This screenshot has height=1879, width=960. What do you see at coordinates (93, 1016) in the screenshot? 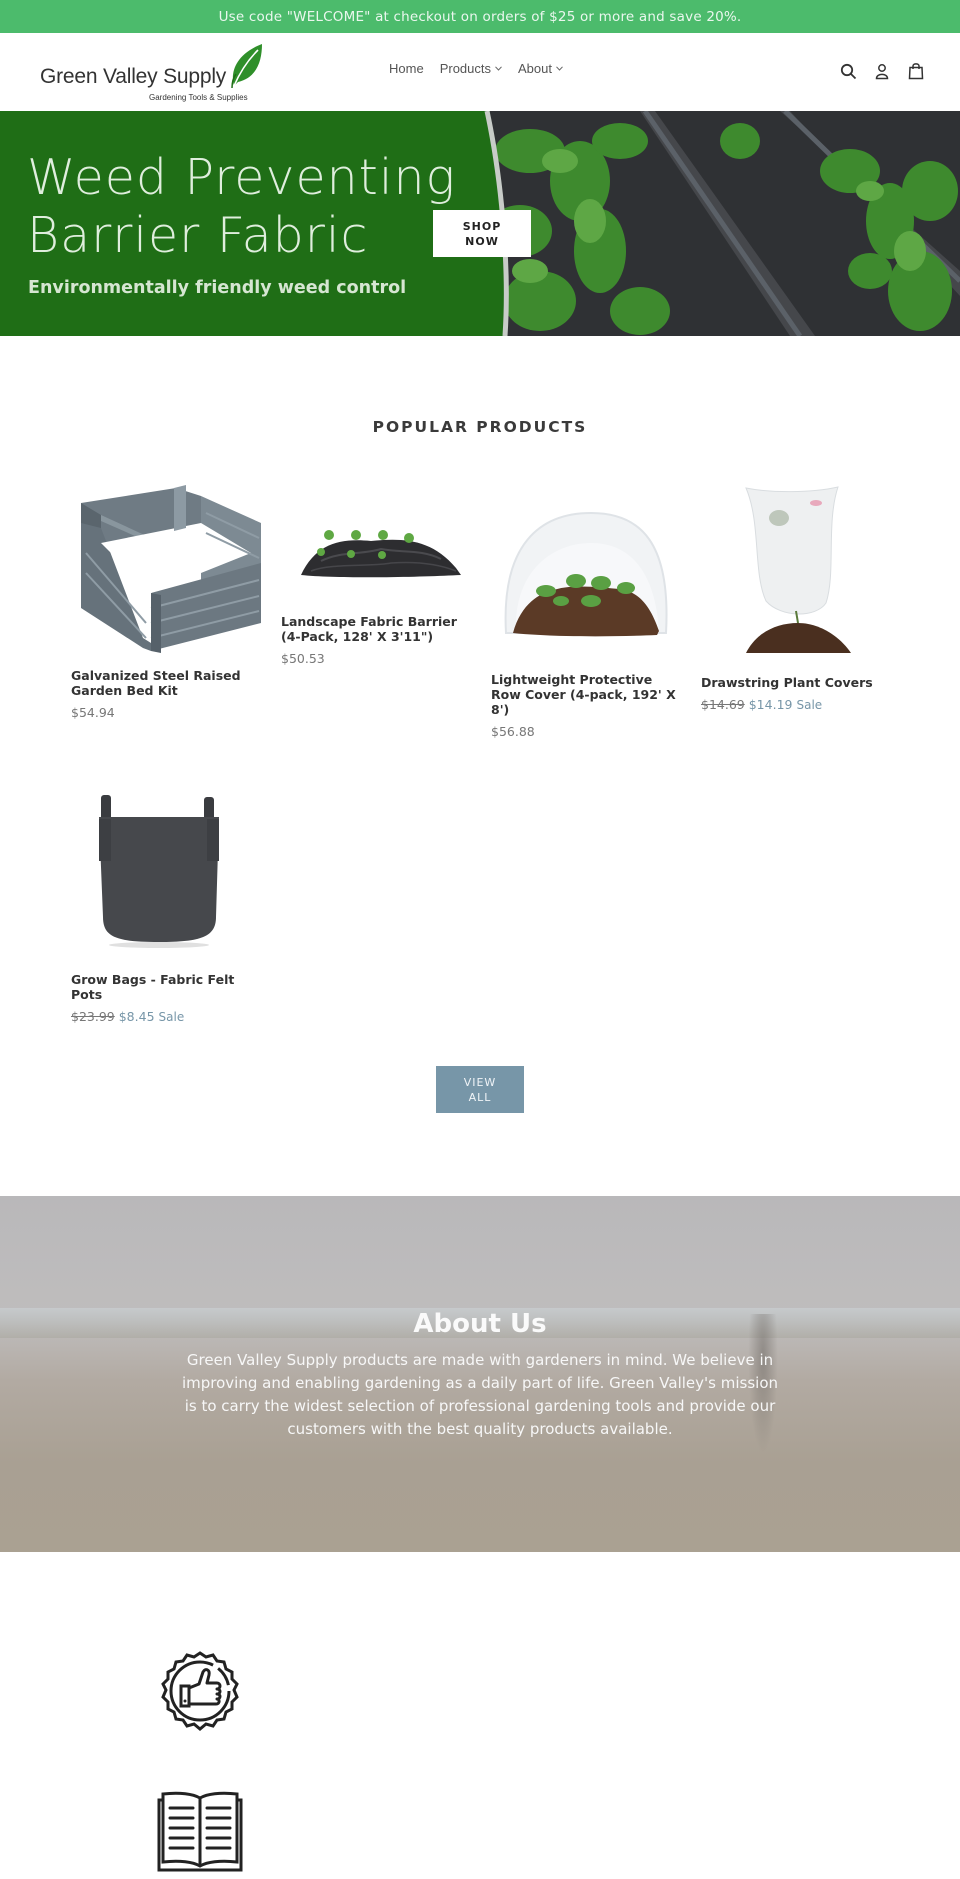
I see `price-original: $23.99` at bounding box center [93, 1016].